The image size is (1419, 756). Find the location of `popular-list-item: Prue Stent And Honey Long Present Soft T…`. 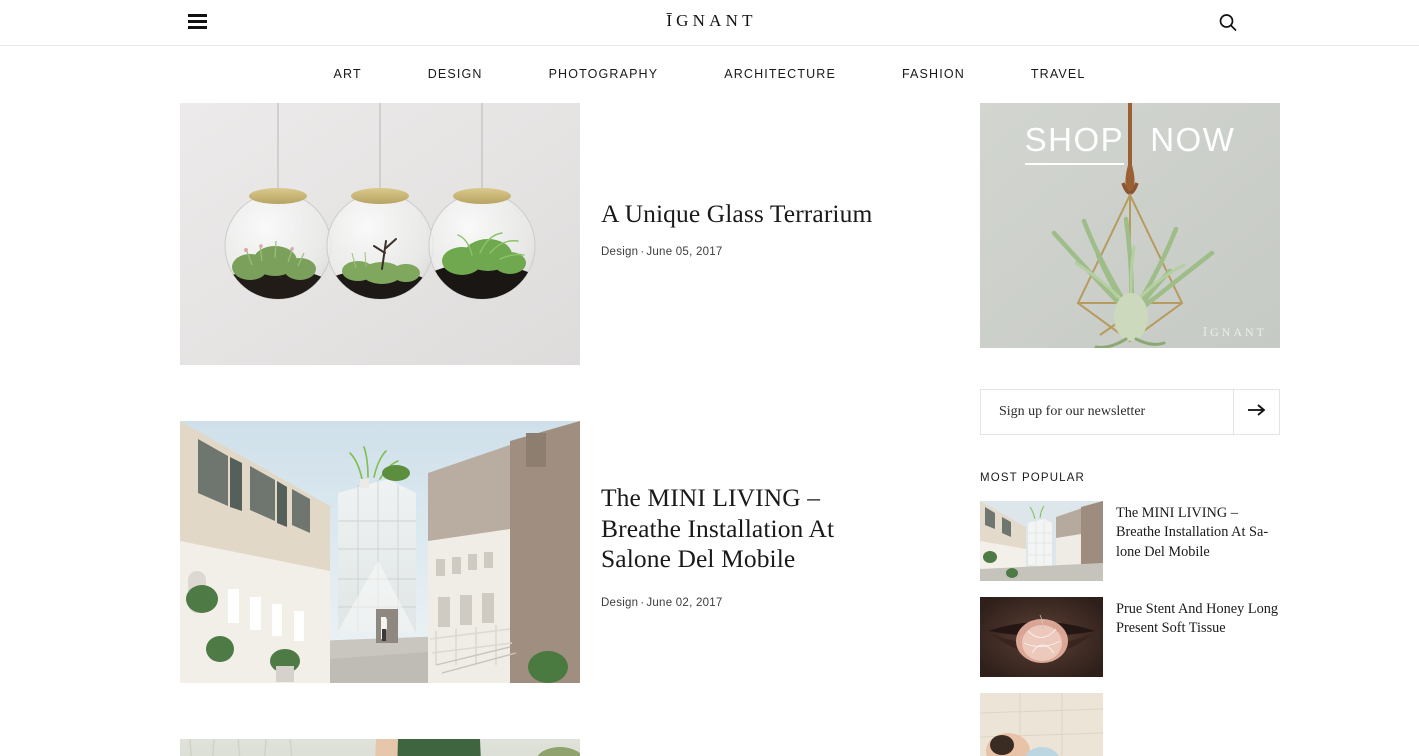

popular-list-item: Prue Stent And Honey Long Present Soft T… is located at coordinates (1130, 637).